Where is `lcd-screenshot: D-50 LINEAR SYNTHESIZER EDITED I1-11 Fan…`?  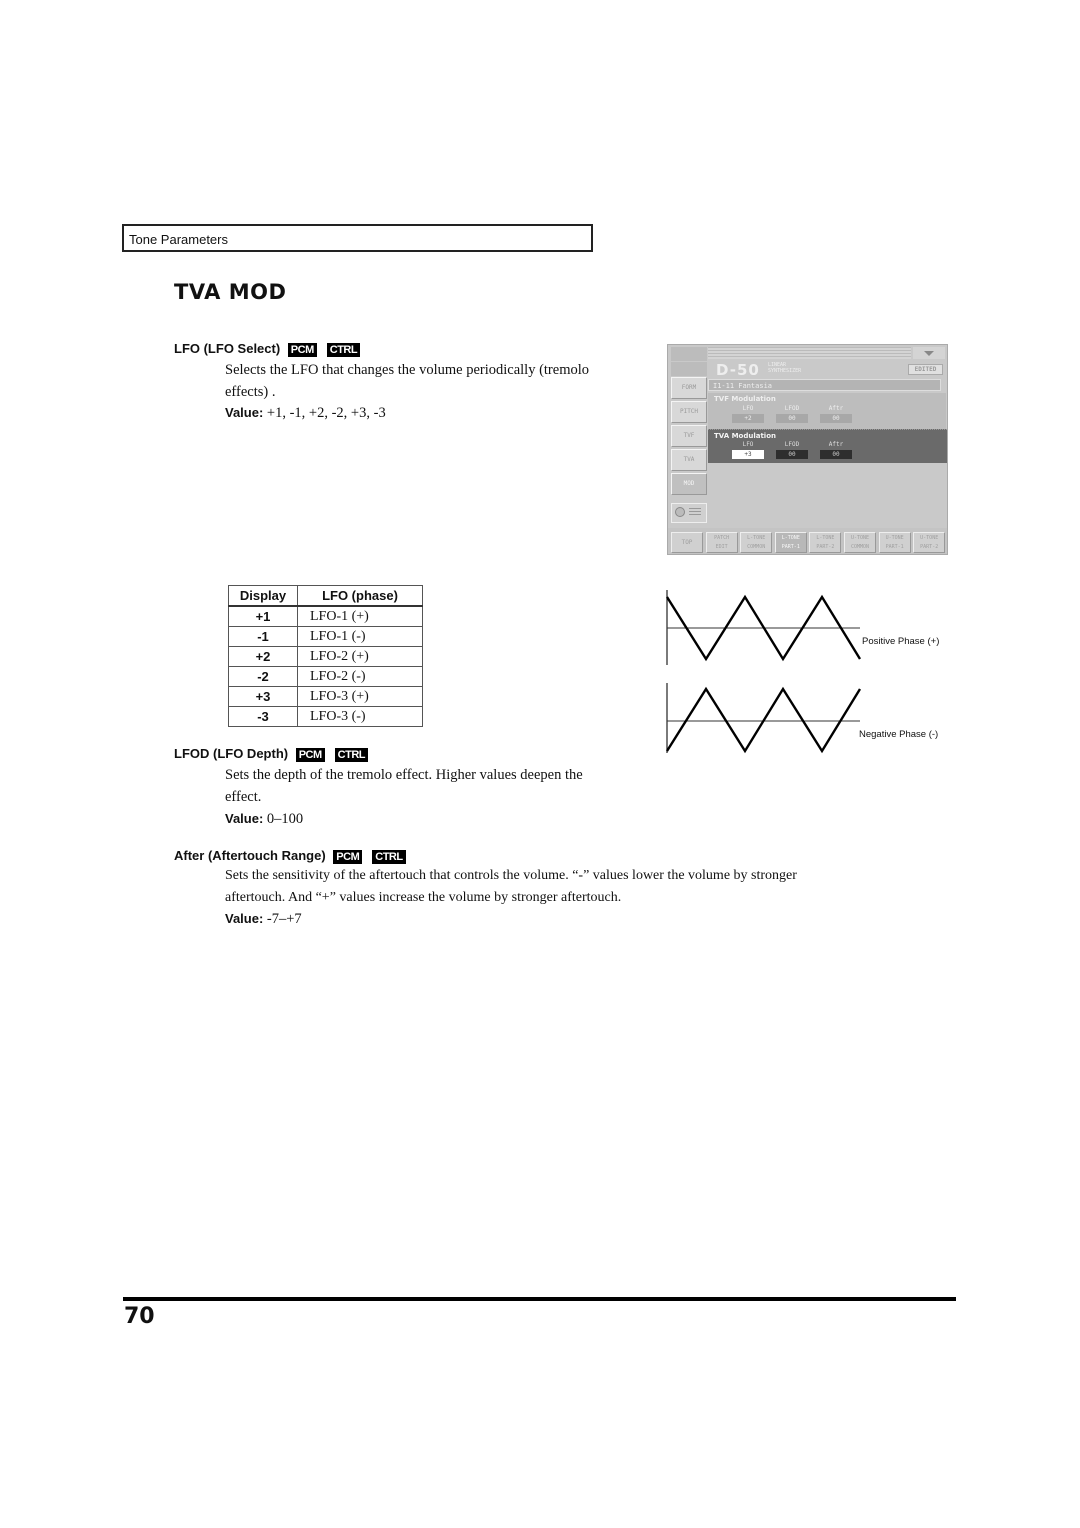 lcd-screenshot: D-50 LINEAR SYNTHESIZER EDITED I1-11 Fan… is located at coordinates (807, 449).